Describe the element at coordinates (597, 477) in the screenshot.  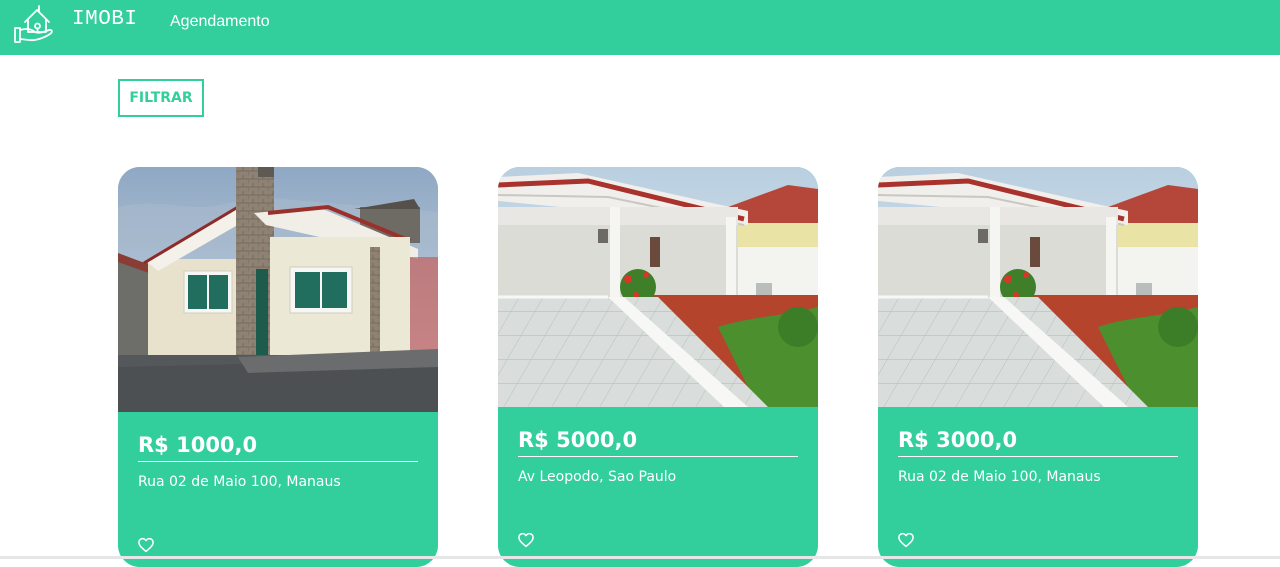
I see `listing-address: Av Leopodo, Sao Paulo` at that location.